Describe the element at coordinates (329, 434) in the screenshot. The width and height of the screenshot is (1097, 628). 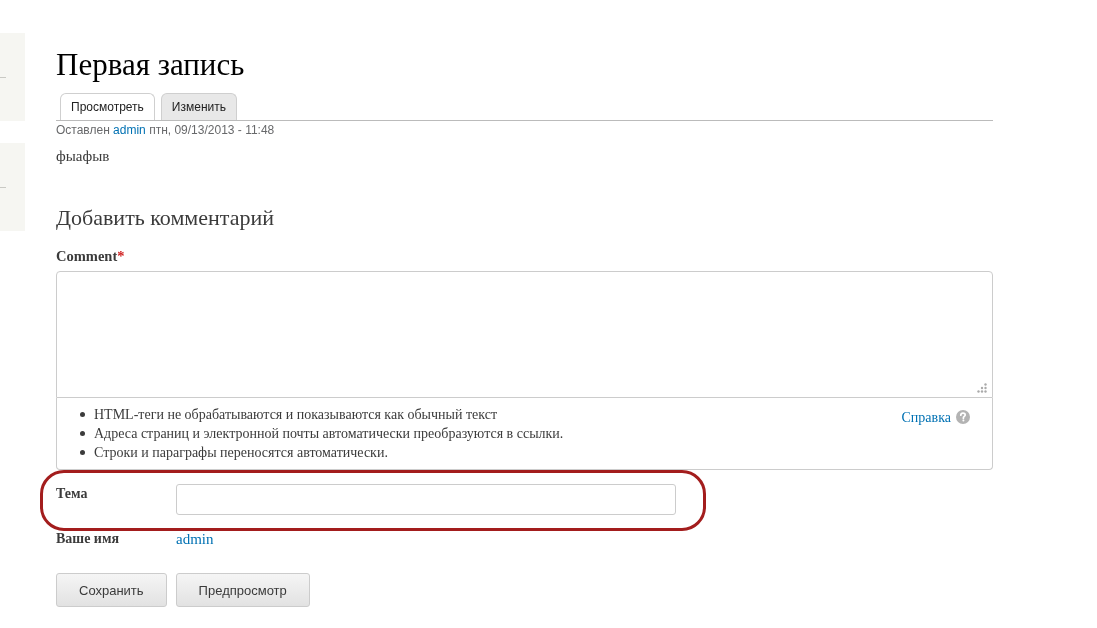
I see `help-text: Адреса страниц и электронной почты автоматически преобразуются в ссылки.` at that location.